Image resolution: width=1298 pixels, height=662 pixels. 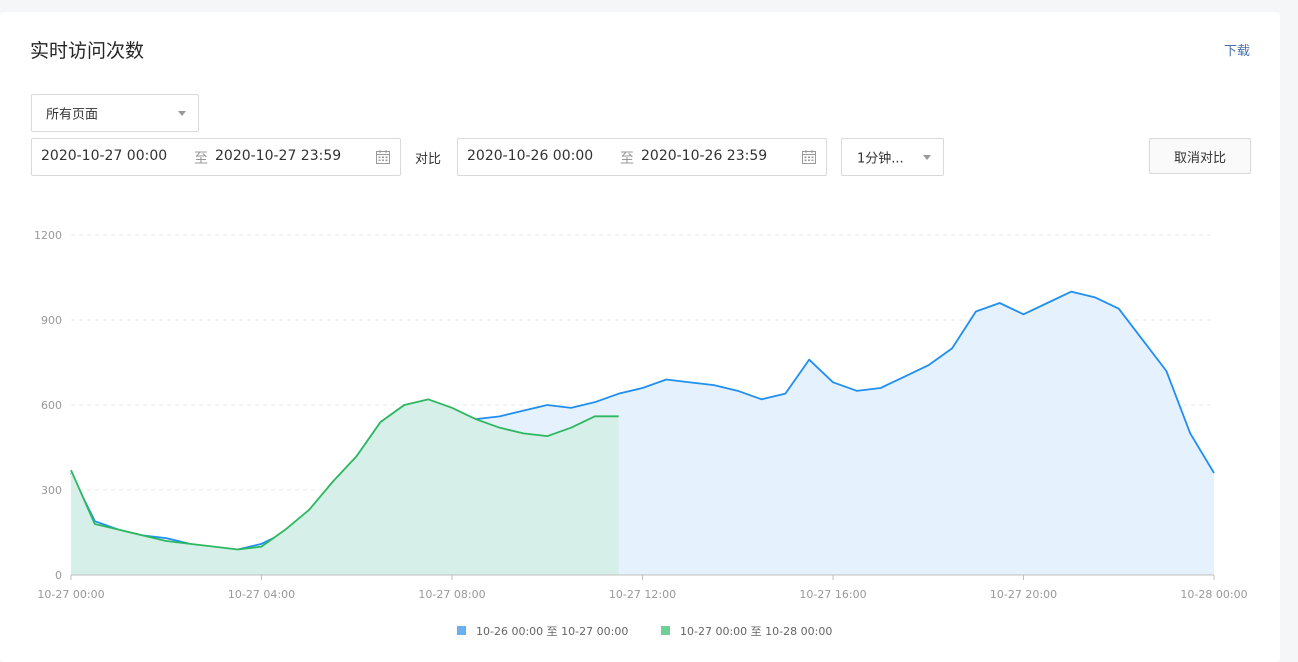 I want to click on y-tick-label: 0, so click(x=58, y=575).